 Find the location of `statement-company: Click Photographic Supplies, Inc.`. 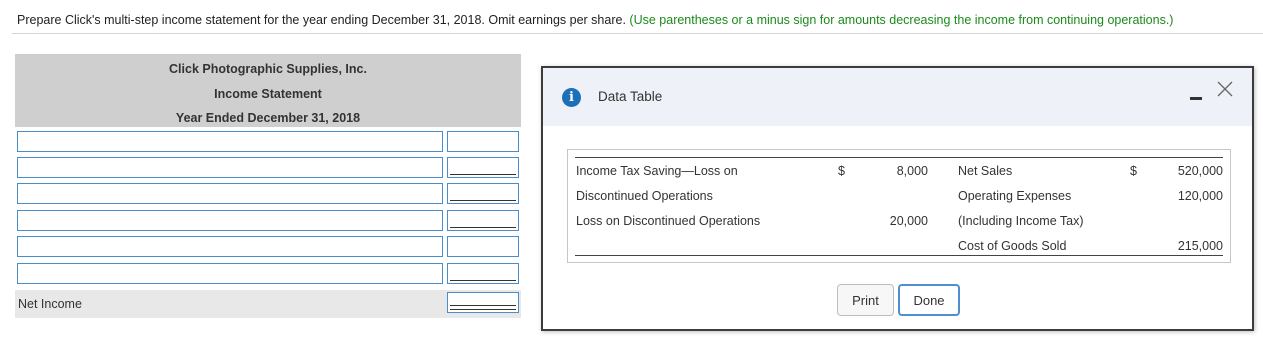

statement-company: Click Photographic Supplies, Inc. is located at coordinates (268, 69).